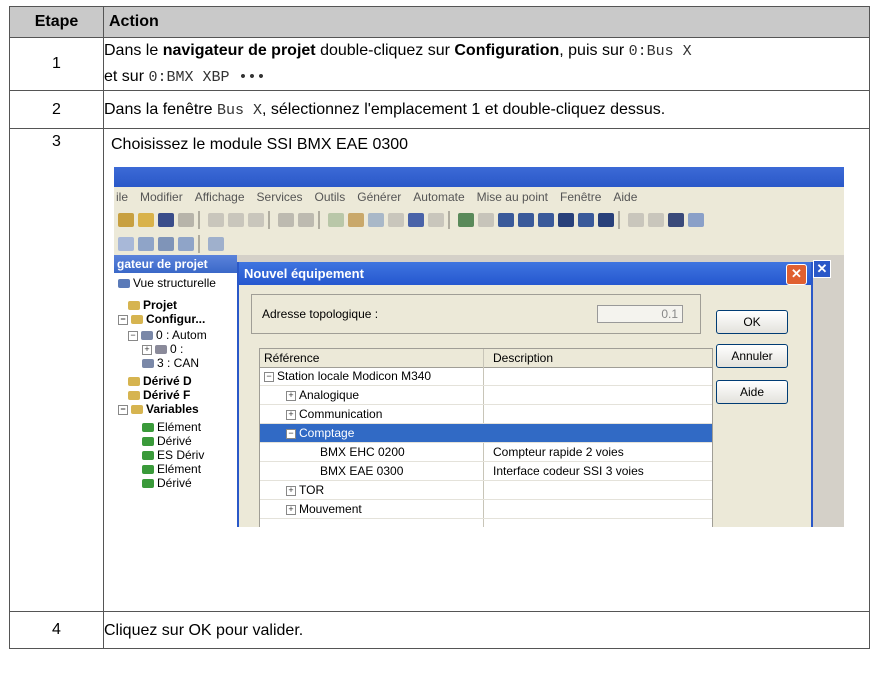 Image resolution: width=875 pixels, height=673 pixels. What do you see at coordinates (606, 220) in the screenshot?
I see `animation-icon` at bounding box center [606, 220].